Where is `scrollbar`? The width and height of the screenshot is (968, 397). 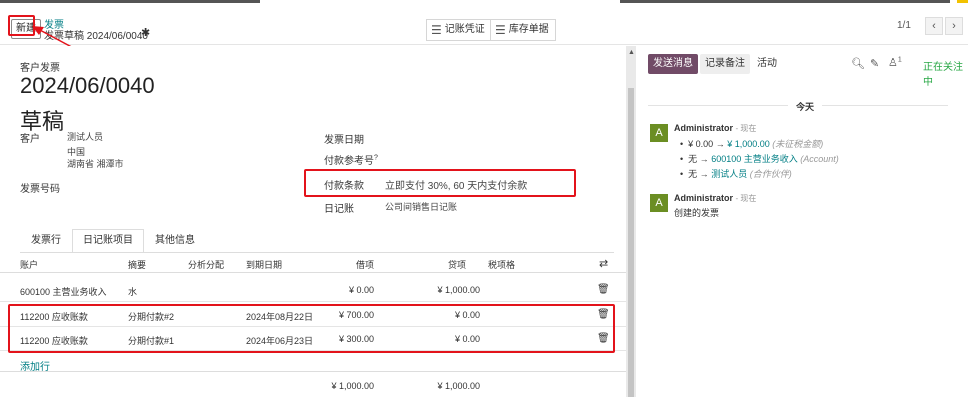
scrollbar is located at coordinates (631, 242).